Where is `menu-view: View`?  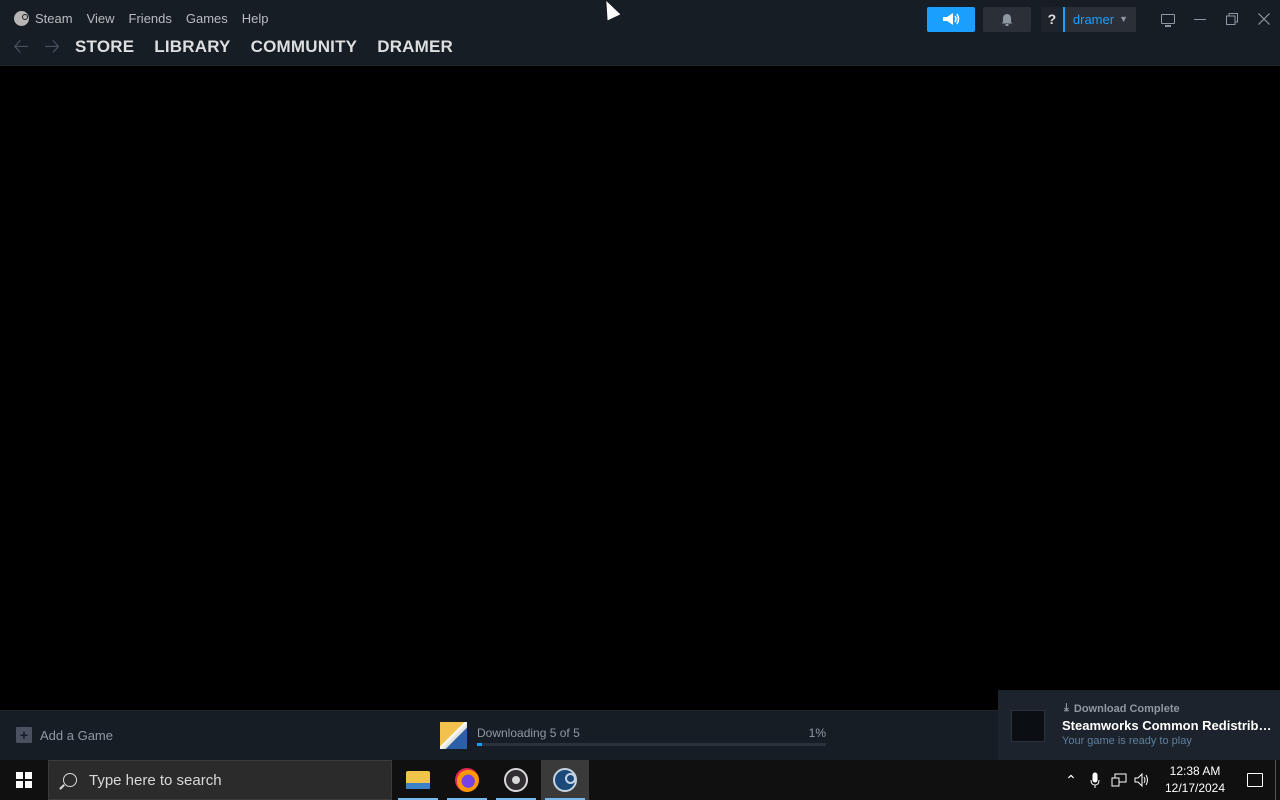
menu-view: View is located at coordinates (101, 18).